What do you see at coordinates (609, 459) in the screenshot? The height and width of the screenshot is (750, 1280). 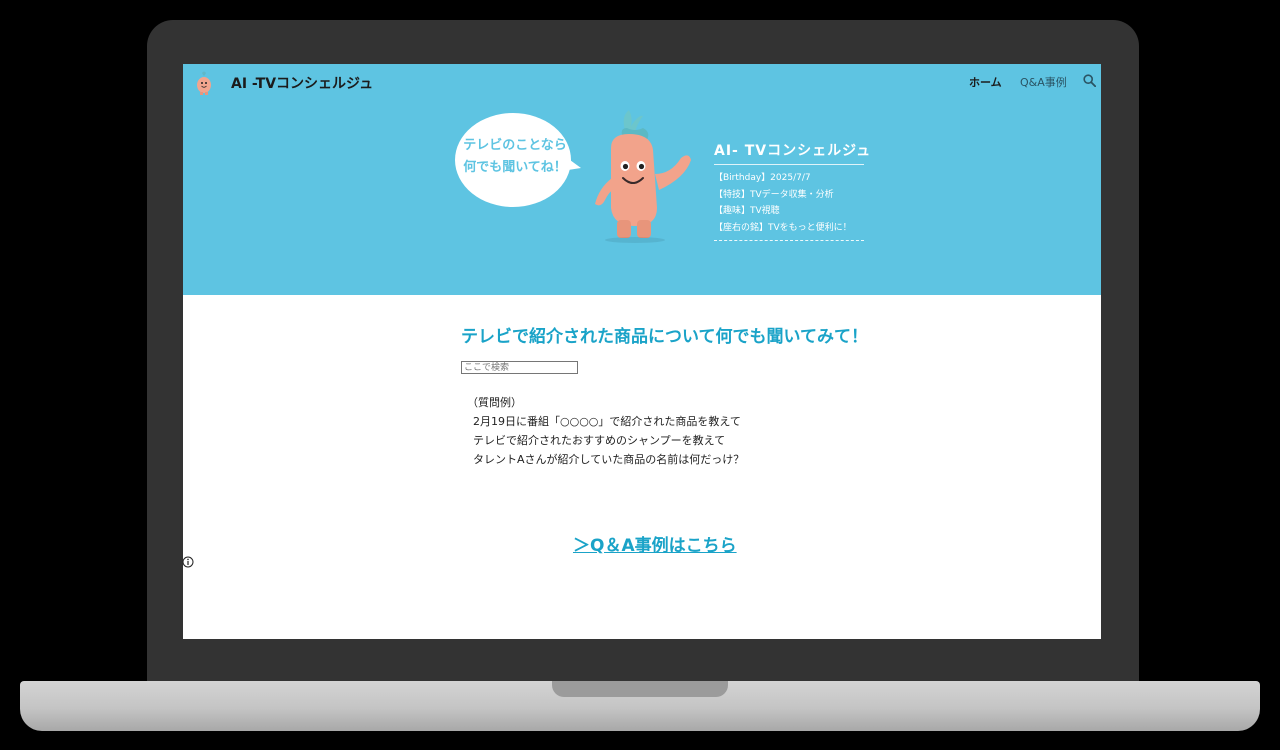 I see `example-item-3: タレントAさんが紹介していた商品の名前は何だっけ？` at bounding box center [609, 459].